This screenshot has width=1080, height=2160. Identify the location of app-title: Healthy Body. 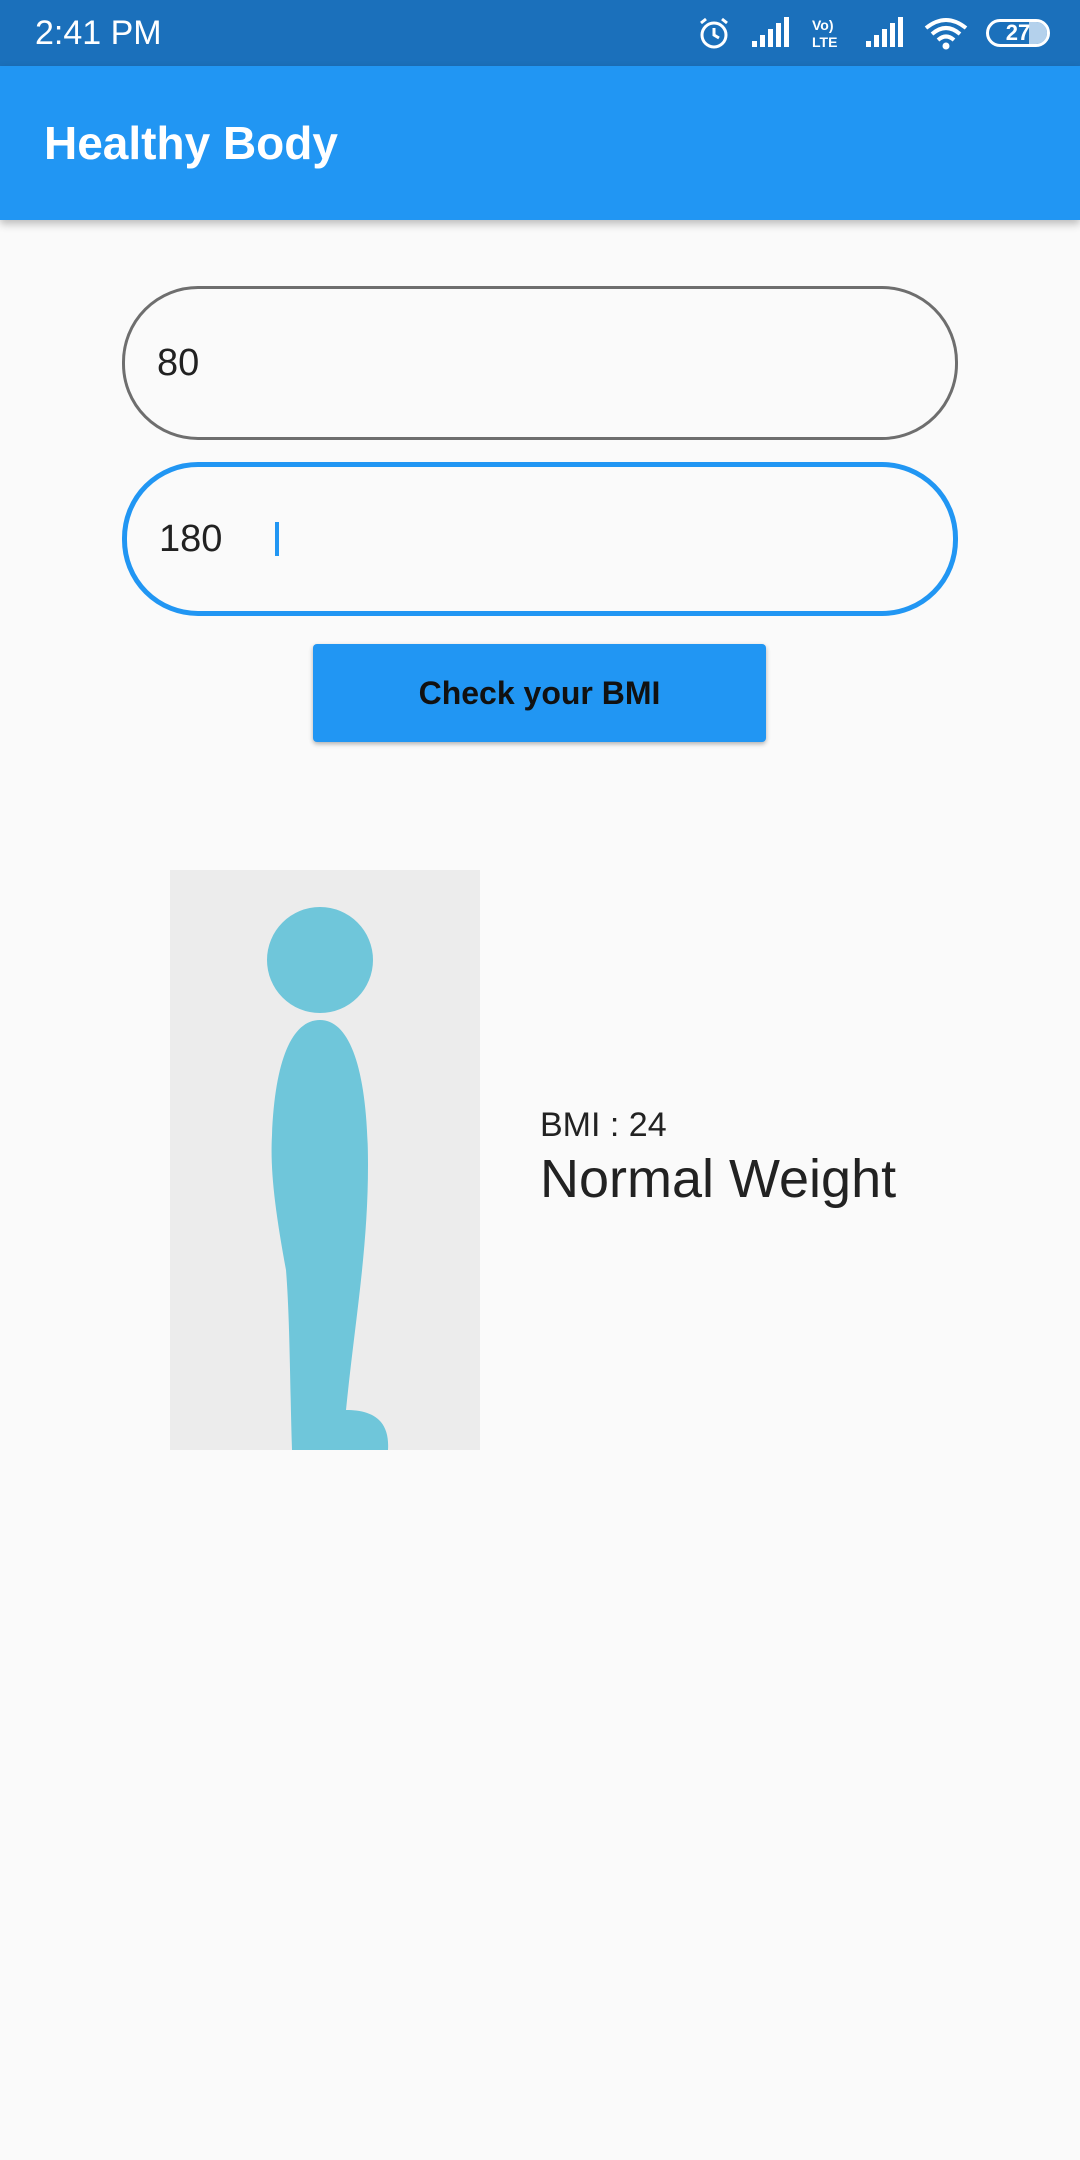
(191, 143).